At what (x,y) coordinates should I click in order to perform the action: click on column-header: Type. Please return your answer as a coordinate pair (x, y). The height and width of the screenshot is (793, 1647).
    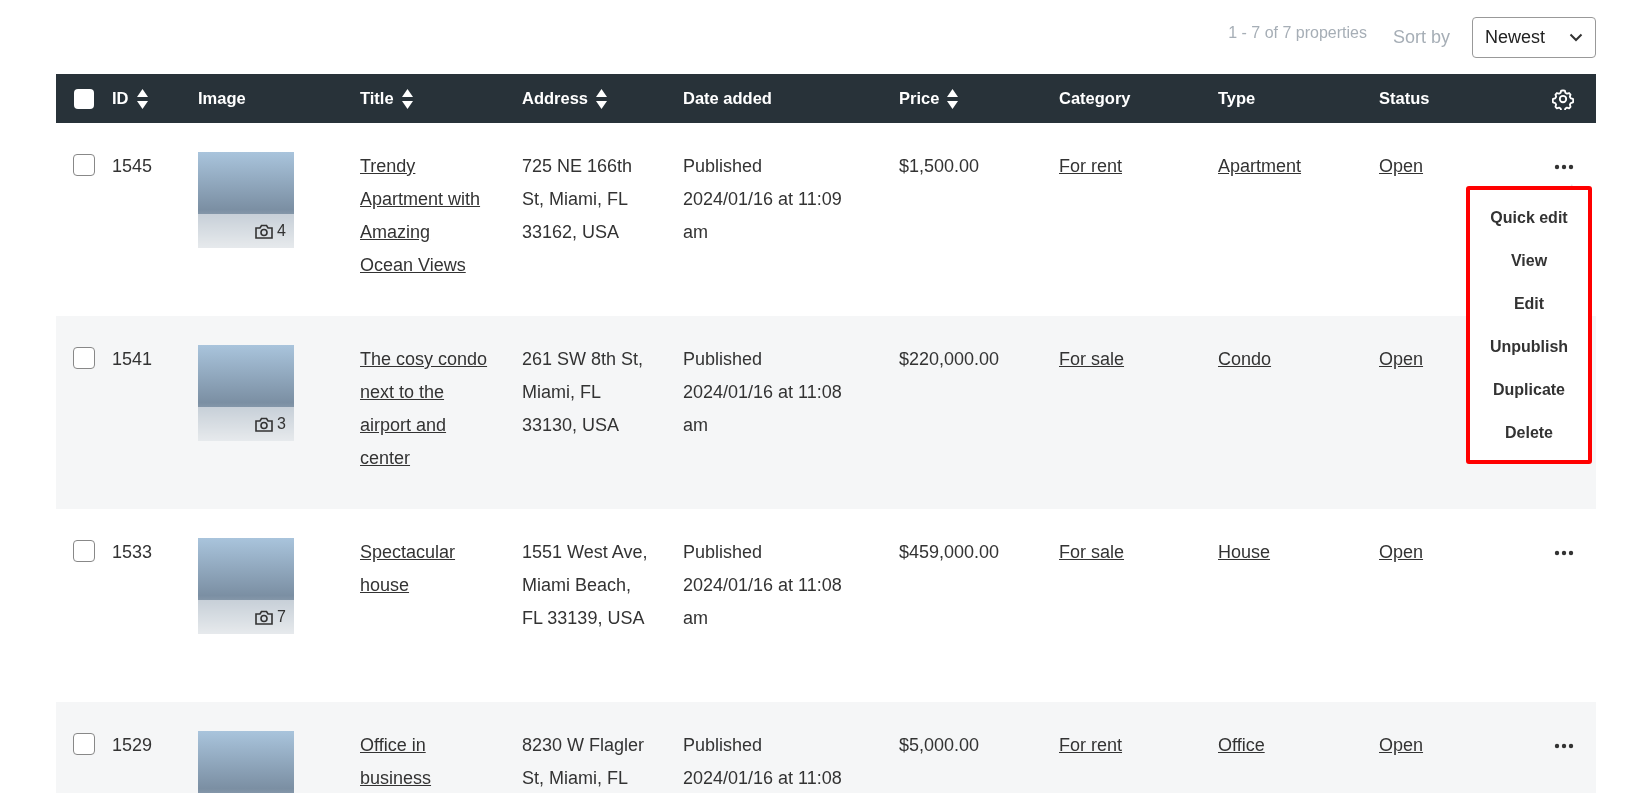
    Looking at the image, I should click on (1237, 98).